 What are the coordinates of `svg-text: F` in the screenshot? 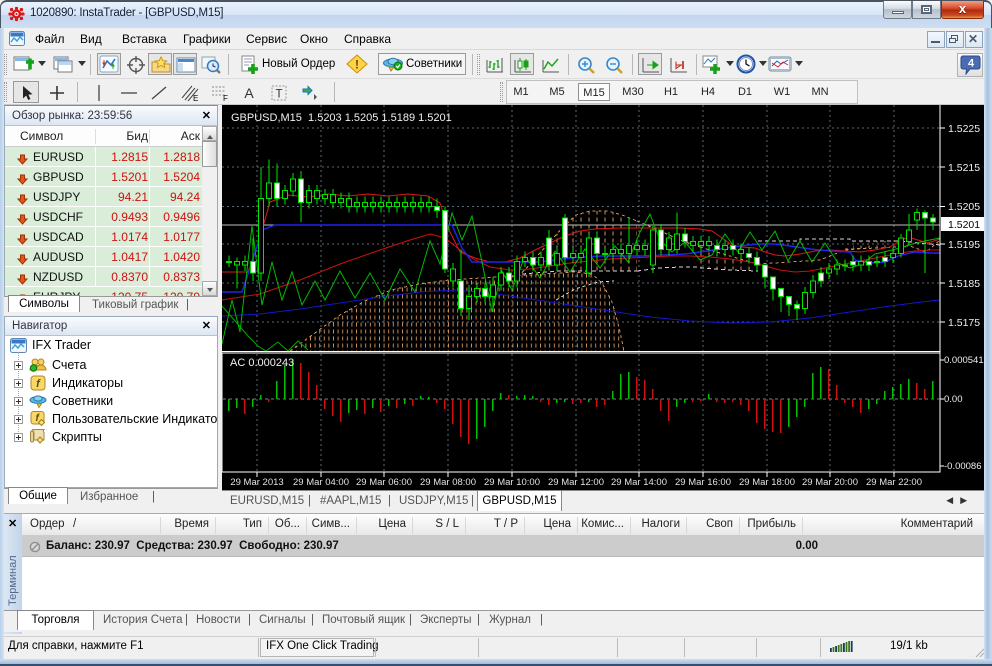 It's located at (225, 98).